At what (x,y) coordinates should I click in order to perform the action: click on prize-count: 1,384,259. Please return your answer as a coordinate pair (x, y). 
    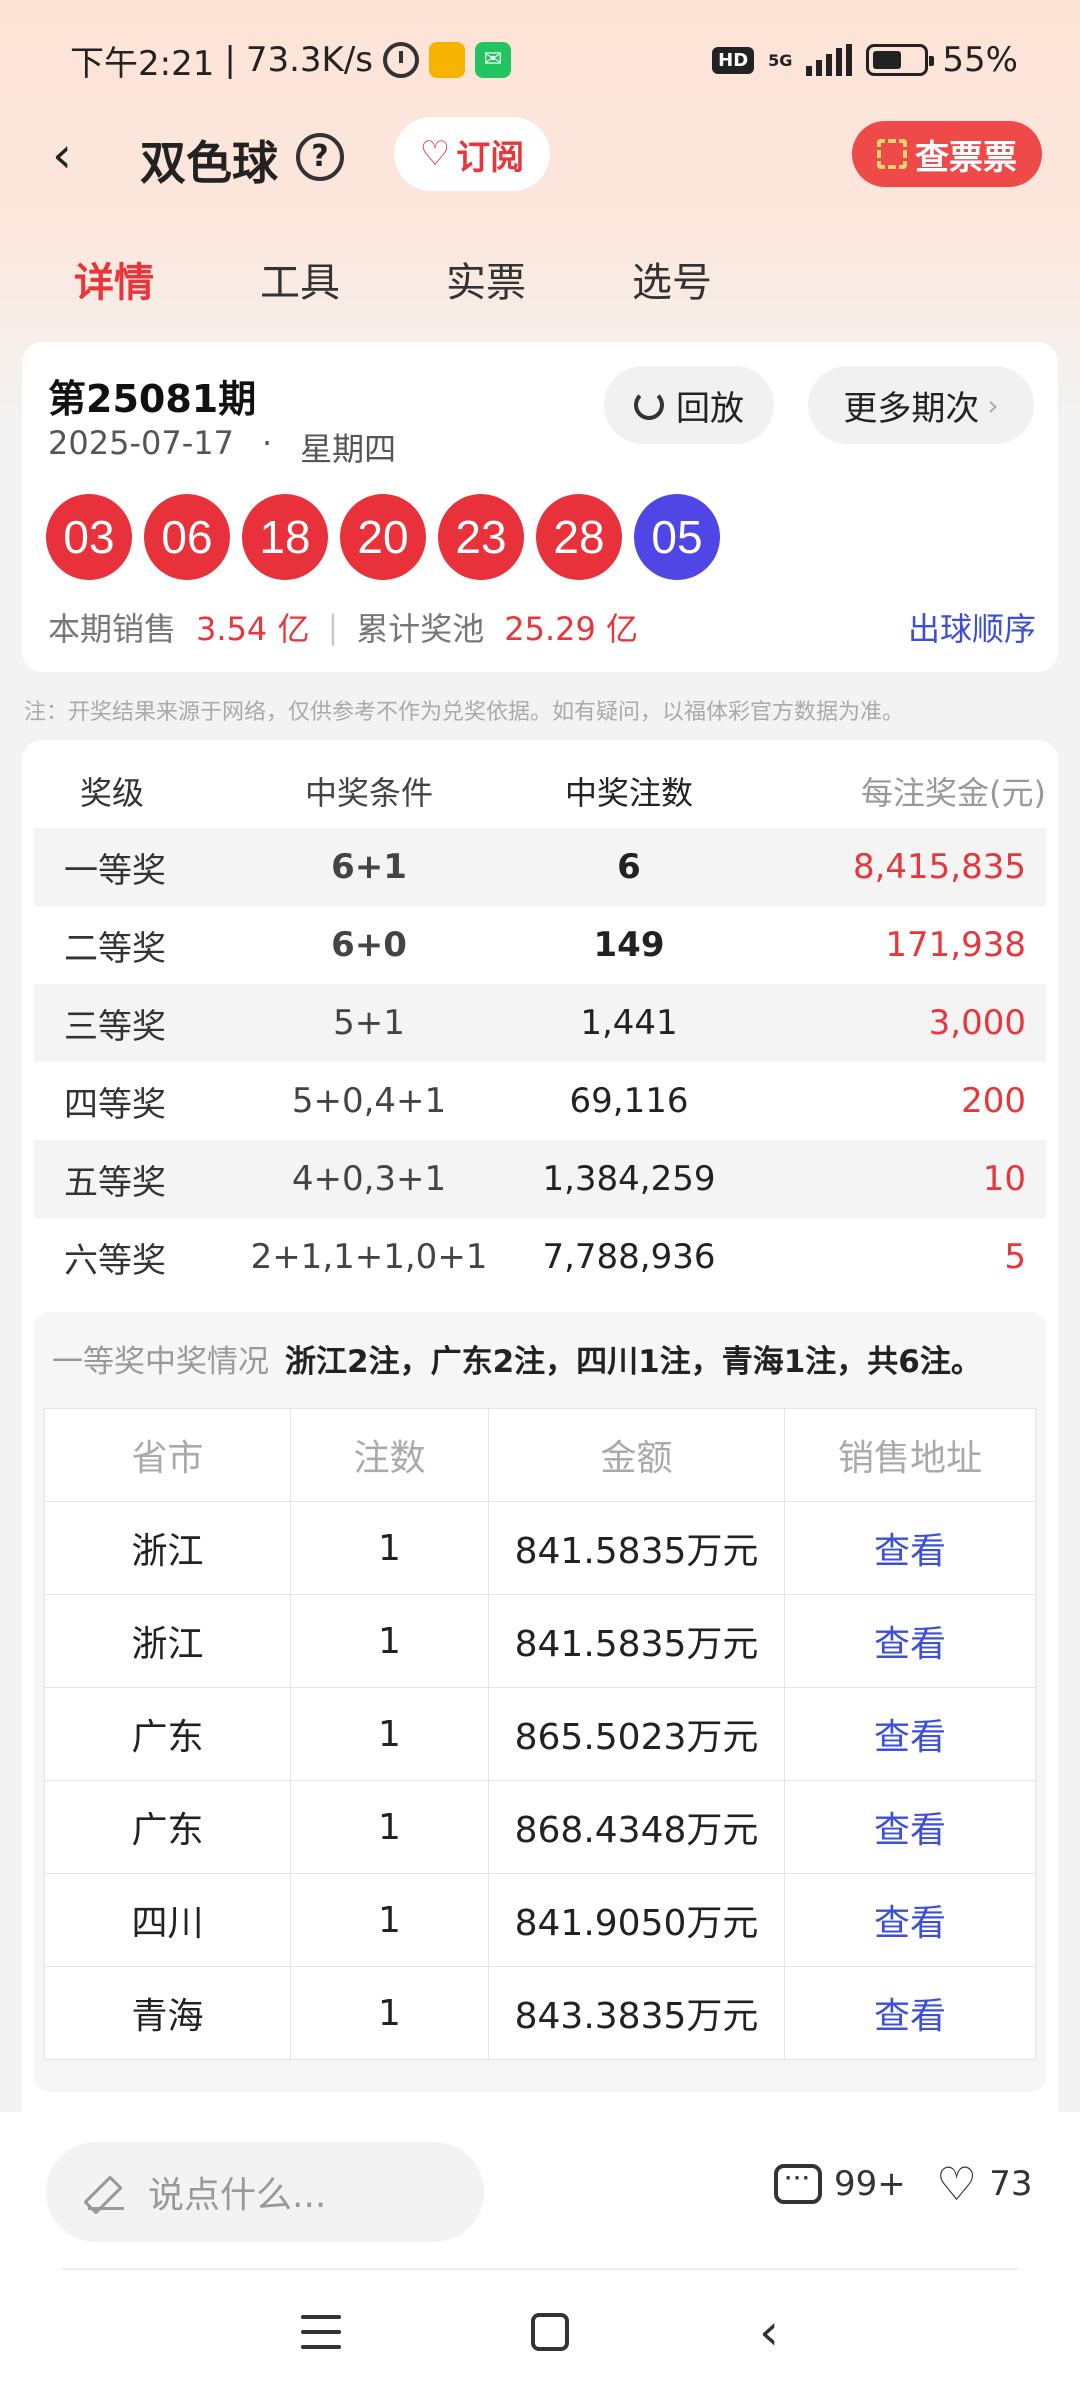
    Looking at the image, I should click on (629, 1179).